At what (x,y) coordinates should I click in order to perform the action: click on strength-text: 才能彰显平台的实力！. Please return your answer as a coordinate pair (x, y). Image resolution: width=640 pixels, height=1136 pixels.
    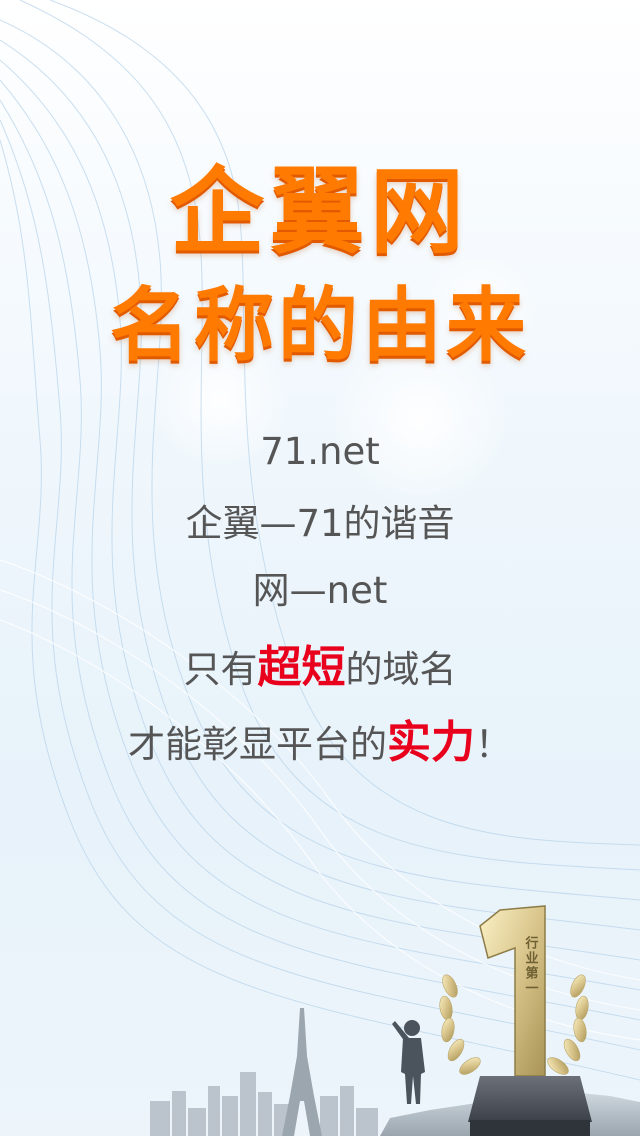
    Looking at the image, I should click on (320, 744).